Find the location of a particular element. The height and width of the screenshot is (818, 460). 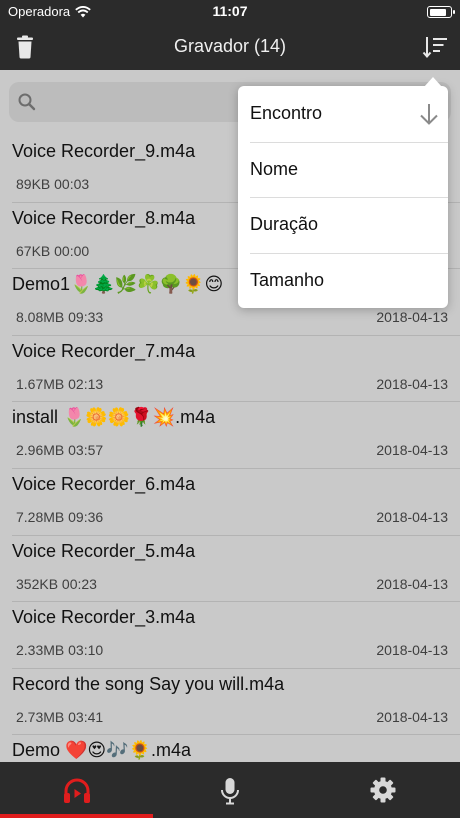

recording-meta: 2.96MB 03:57 is located at coordinates (60, 450).